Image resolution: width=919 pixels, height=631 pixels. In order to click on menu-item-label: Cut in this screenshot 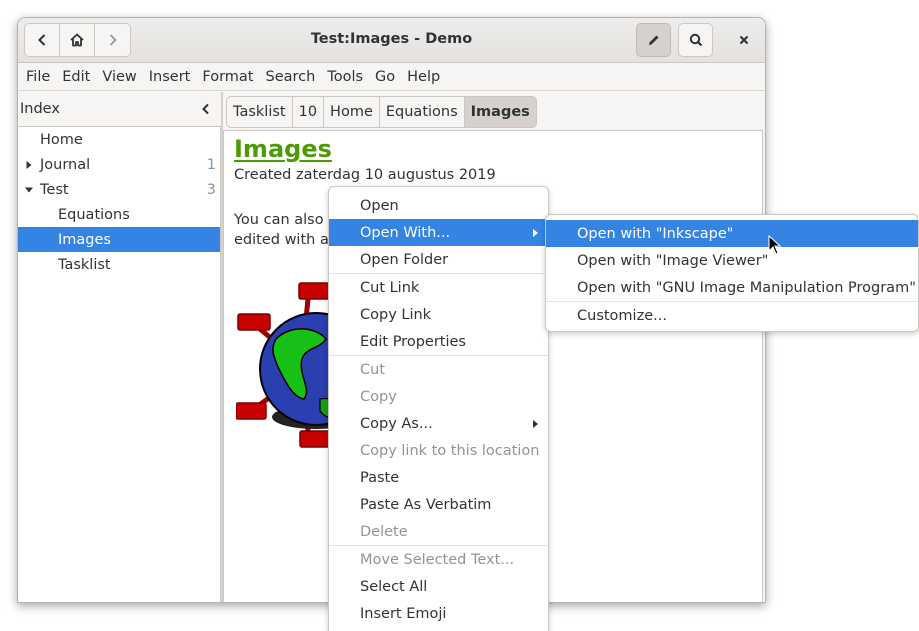, I will do `click(372, 369)`.